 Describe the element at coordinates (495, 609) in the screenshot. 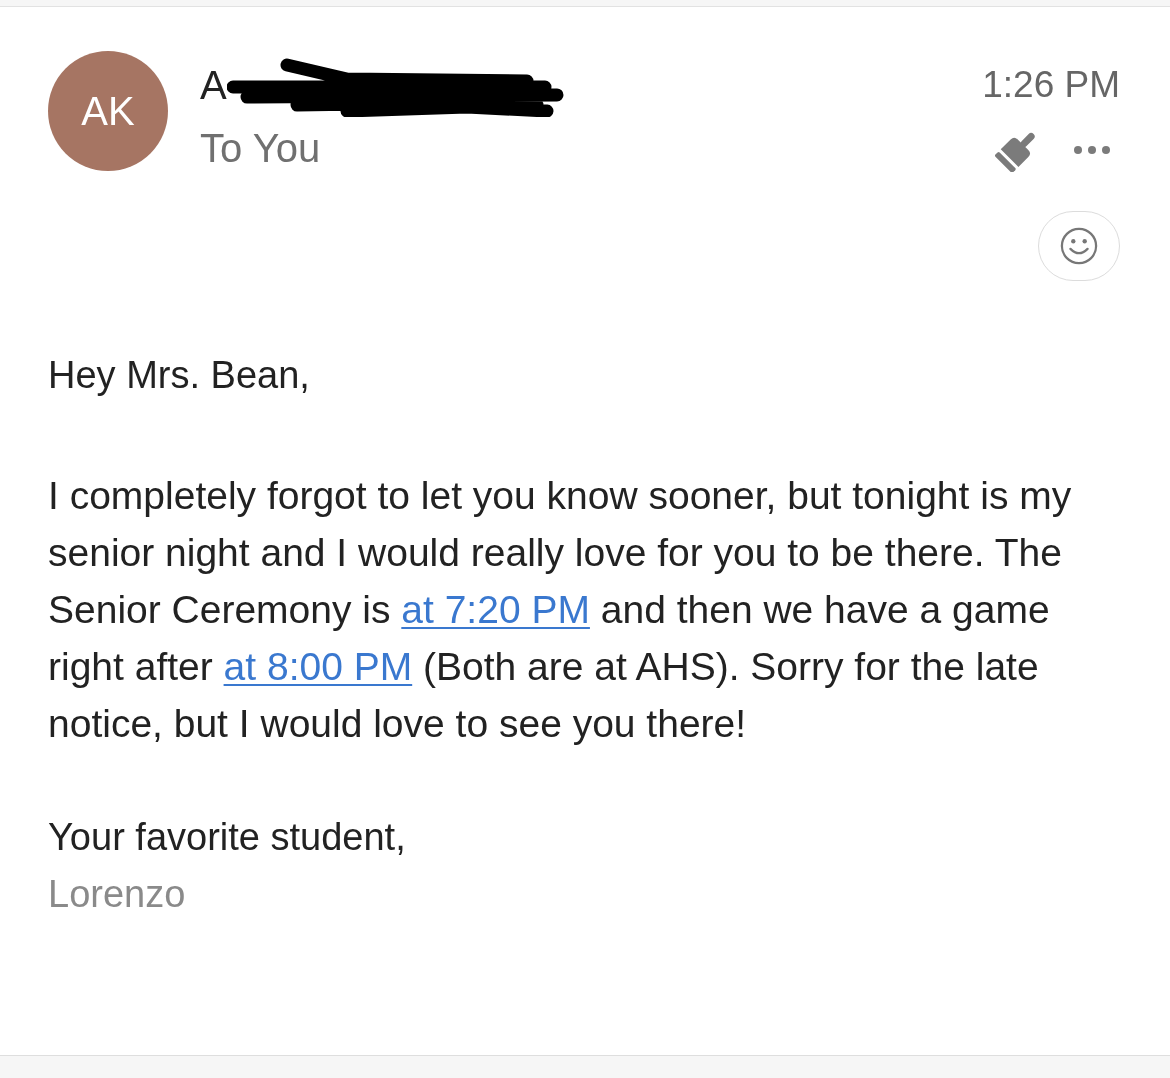

I see `time-link: at 7:20 PM` at that location.